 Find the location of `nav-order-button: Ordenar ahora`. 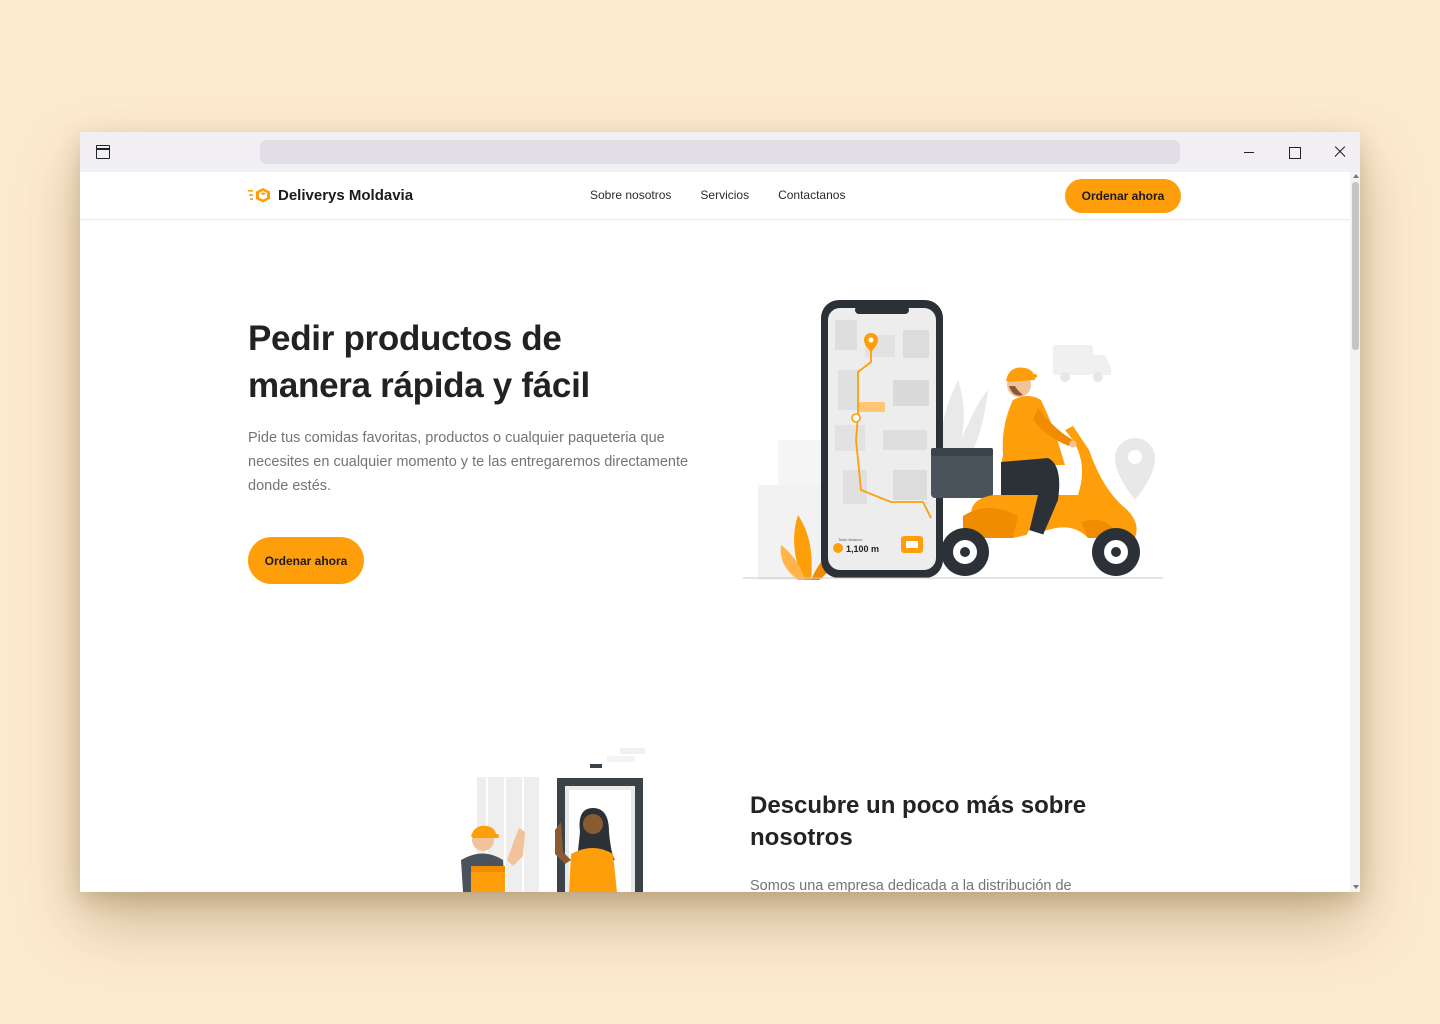

nav-order-button: Ordenar ahora is located at coordinates (1123, 196).